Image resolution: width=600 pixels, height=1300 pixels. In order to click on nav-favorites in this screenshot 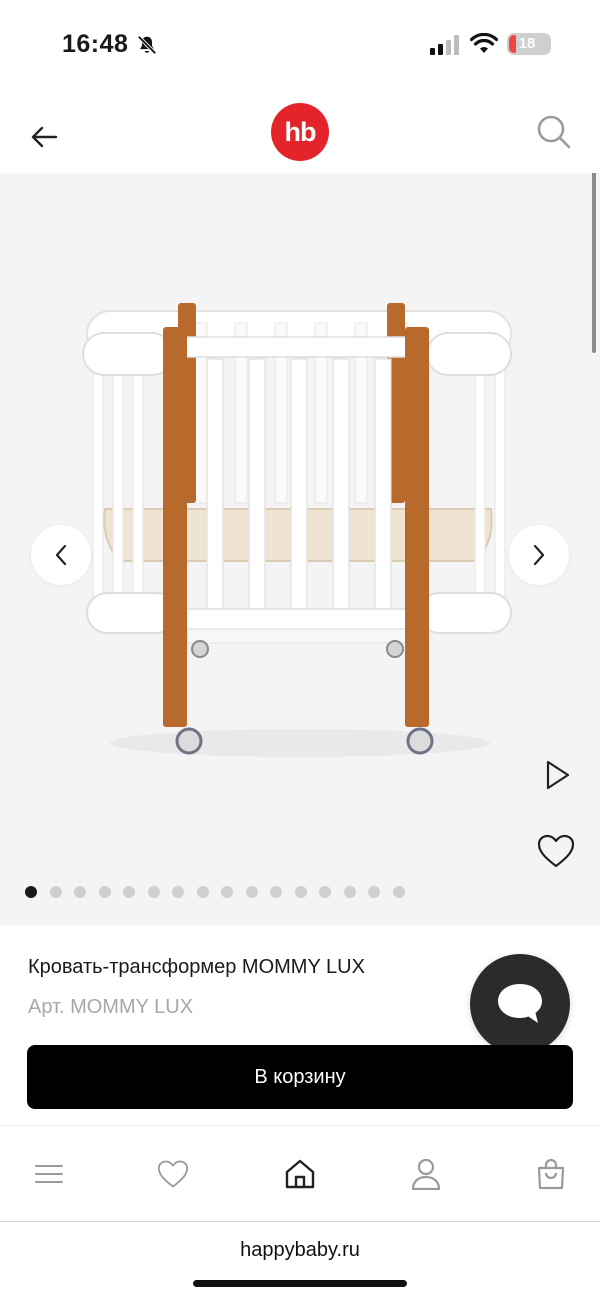, I will do `click(173, 1174)`.